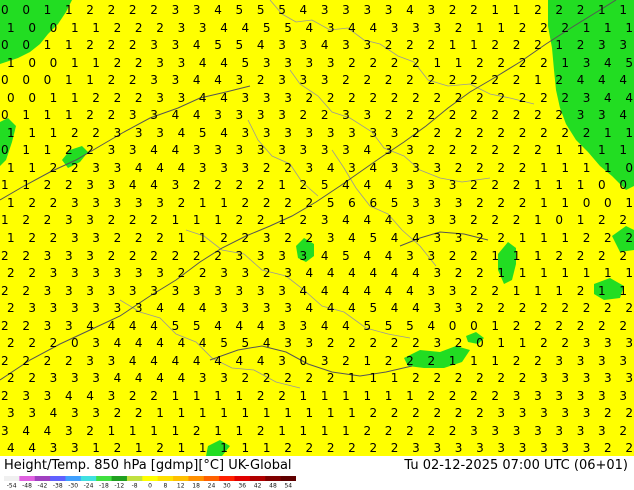  Describe the element at coordinates (242, 486) in the screenshot. I see `color-scale-tick: 36` at that location.